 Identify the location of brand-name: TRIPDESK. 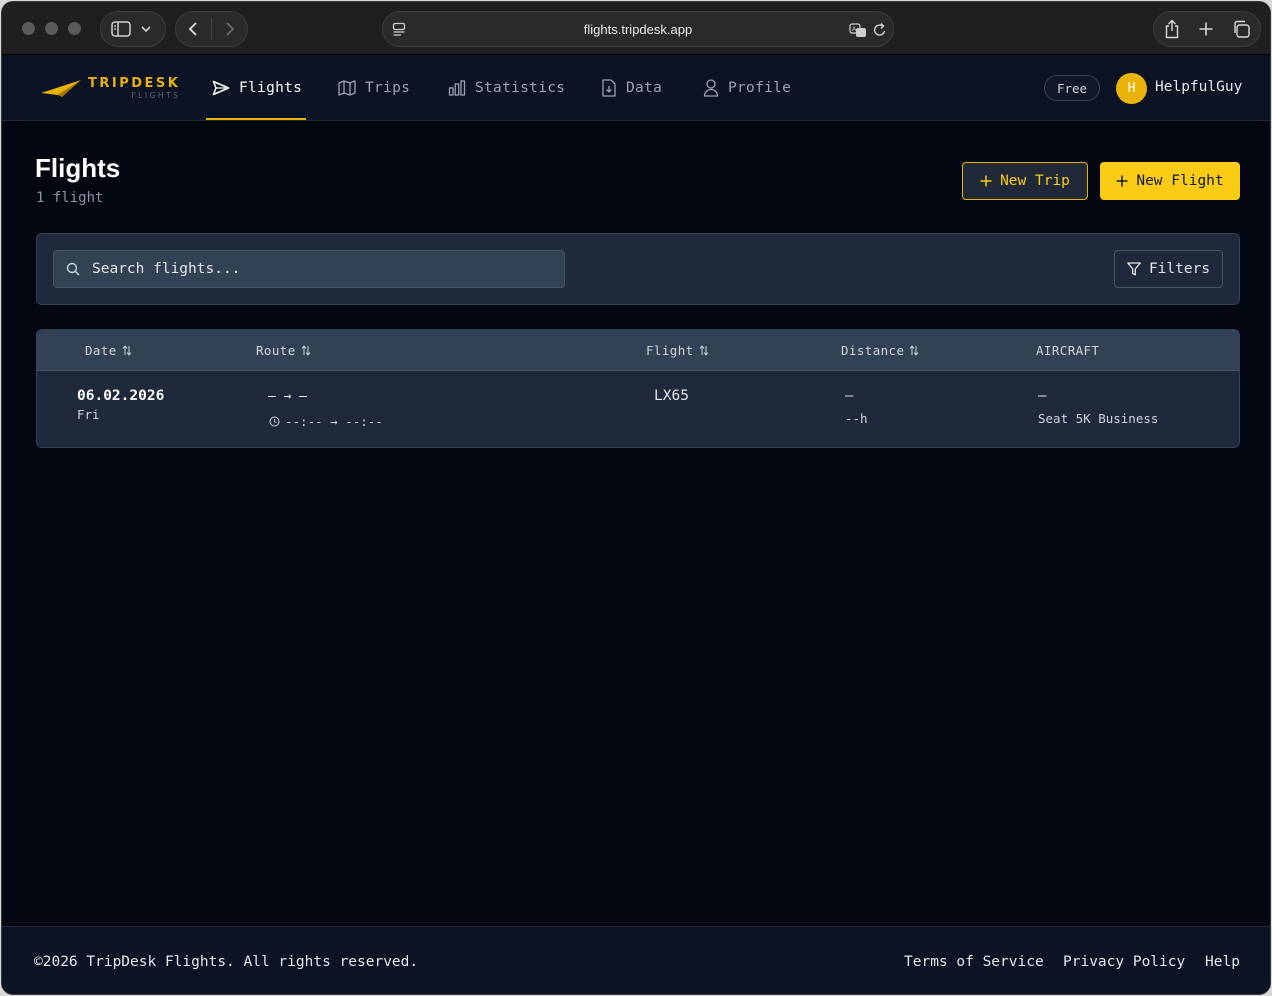
(134, 83).